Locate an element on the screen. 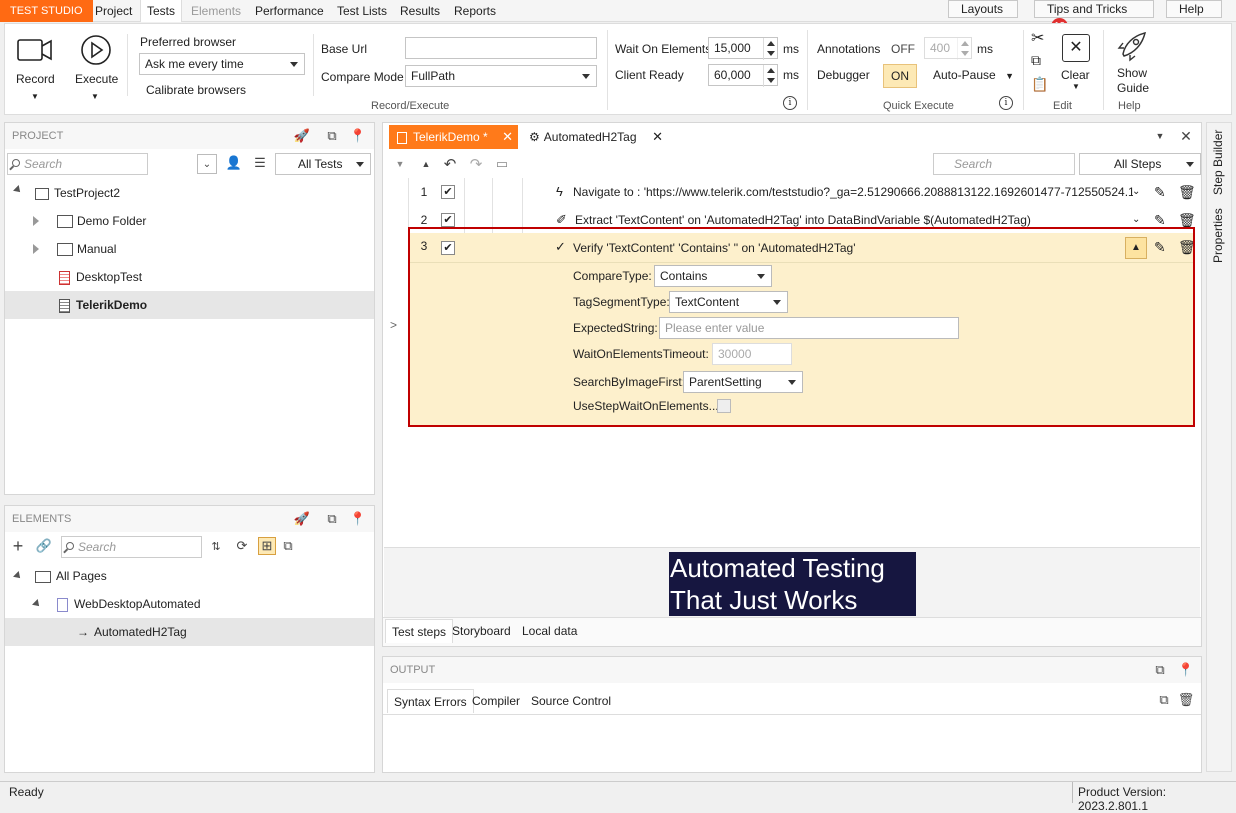 The width and height of the screenshot is (1236, 813). wait-timeout-input: 30000 is located at coordinates (752, 354).